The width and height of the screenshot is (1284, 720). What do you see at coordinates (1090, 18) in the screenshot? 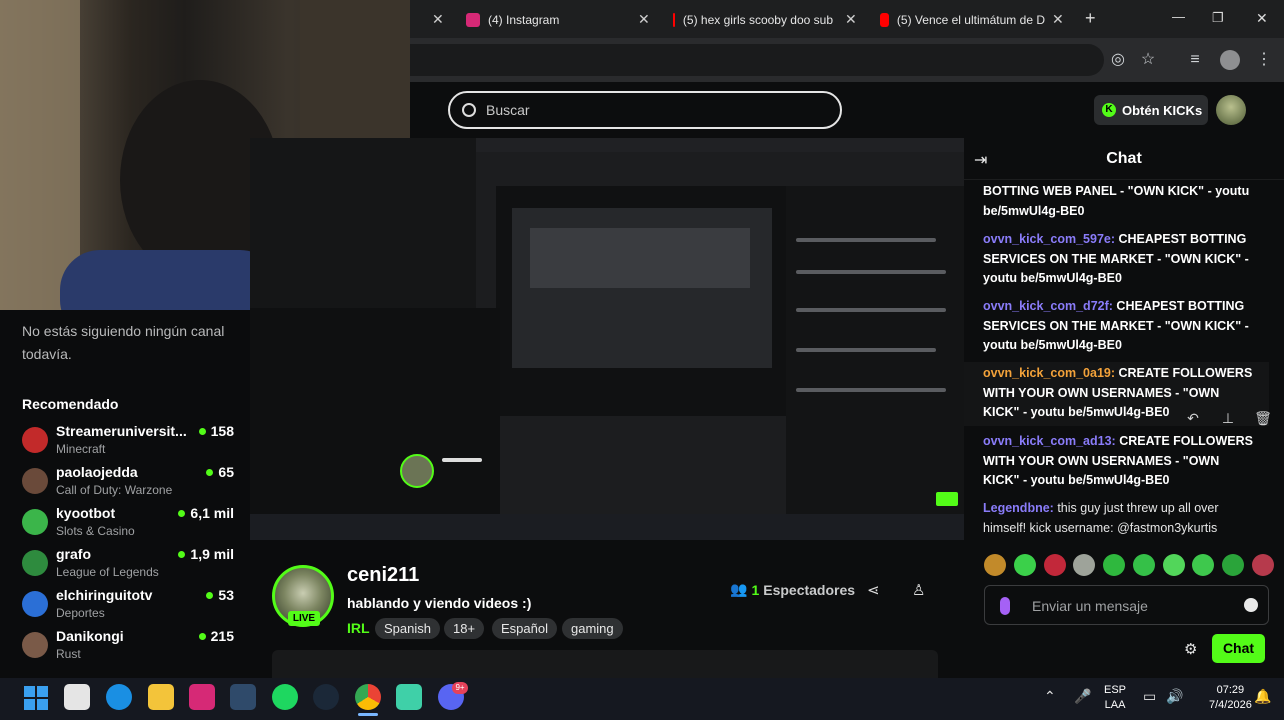
I see `new-tab-button: +` at bounding box center [1090, 18].